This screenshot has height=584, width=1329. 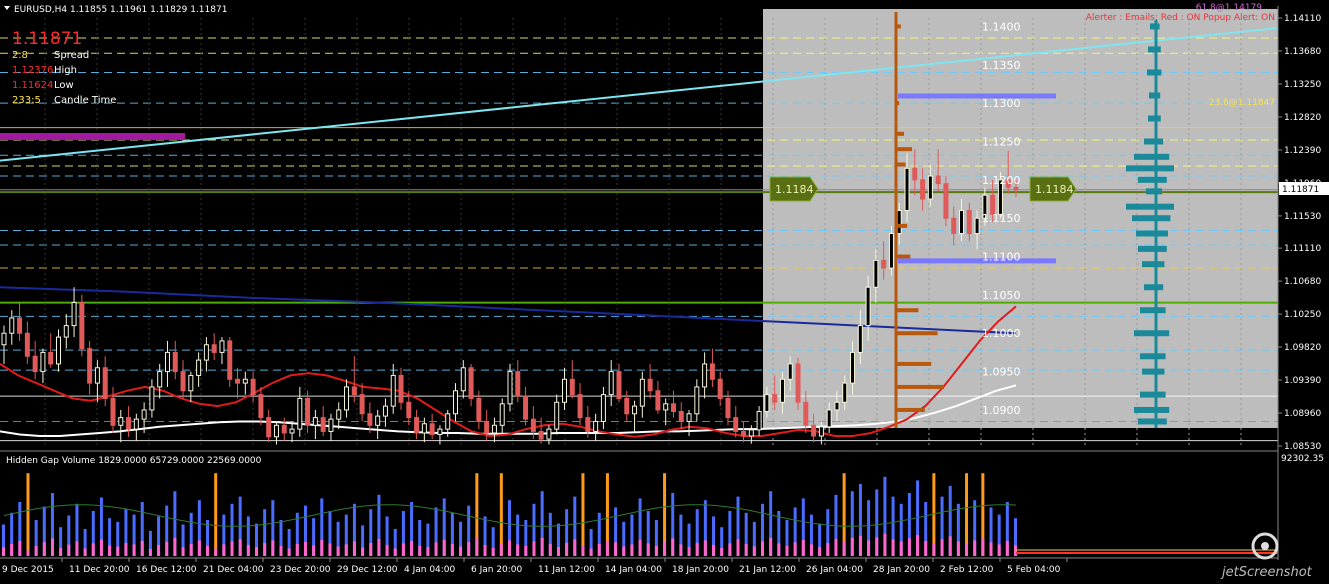 I want to click on price-tick-label: 1.12820, so click(x=1302, y=118).